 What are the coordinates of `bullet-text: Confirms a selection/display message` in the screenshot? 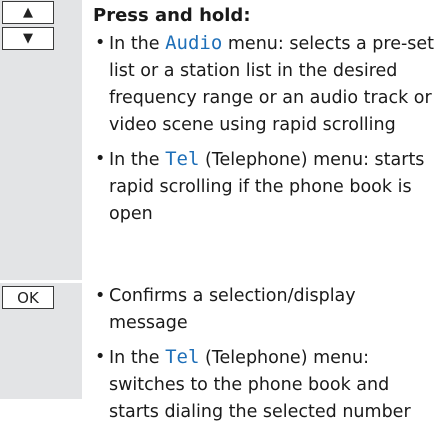 It's located at (232, 309).